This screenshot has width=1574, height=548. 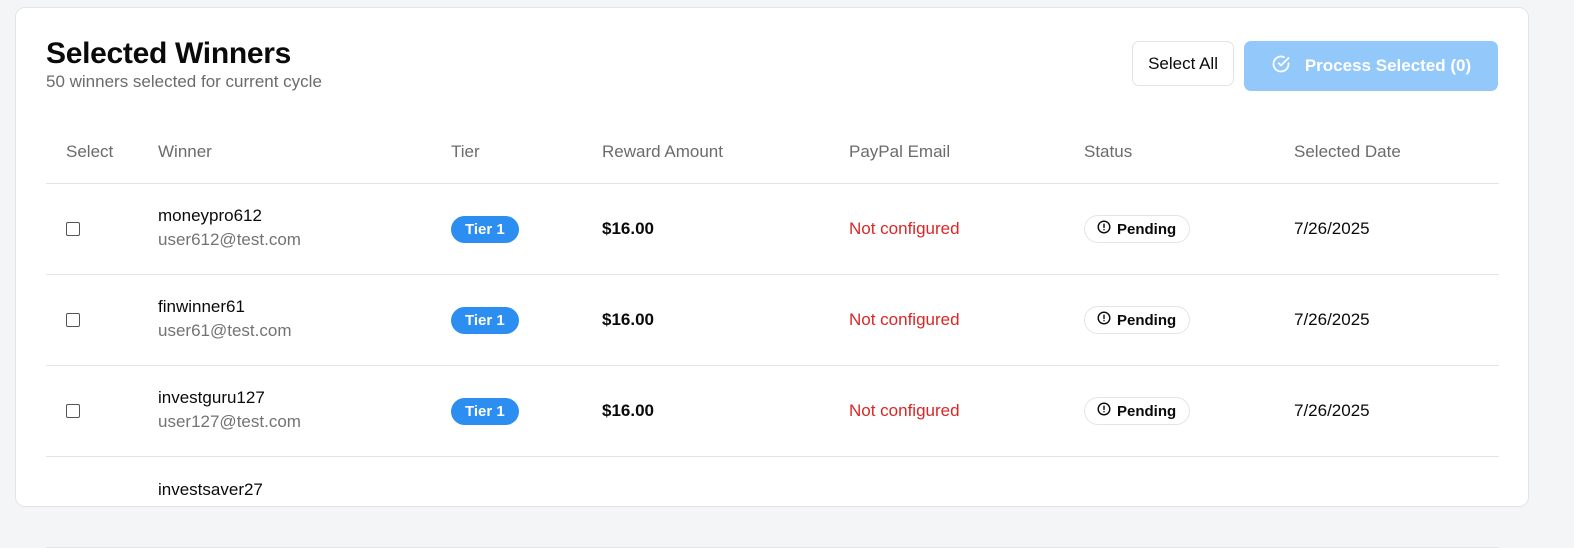 What do you see at coordinates (211, 397) in the screenshot?
I see `winner-username: investguru127` at bounding box center [211, 397].